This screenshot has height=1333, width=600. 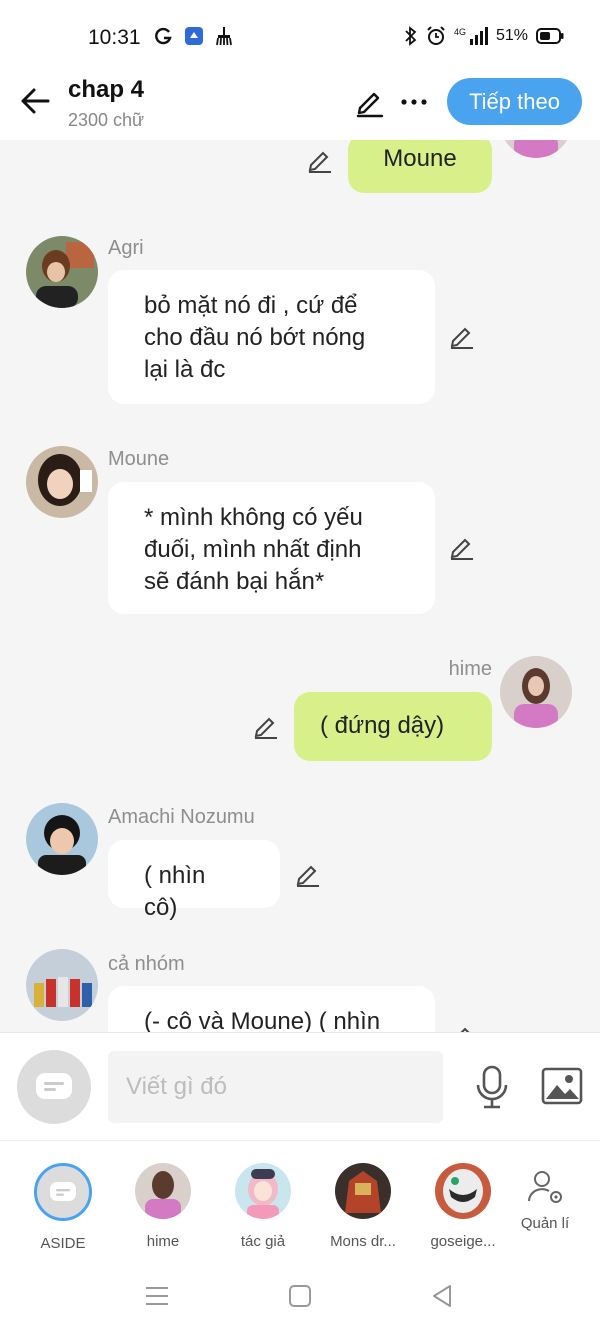 What do you see at coordinates (224, 36) in the screenshot?
I see `broom-icon` at bounding box center [224, 36].